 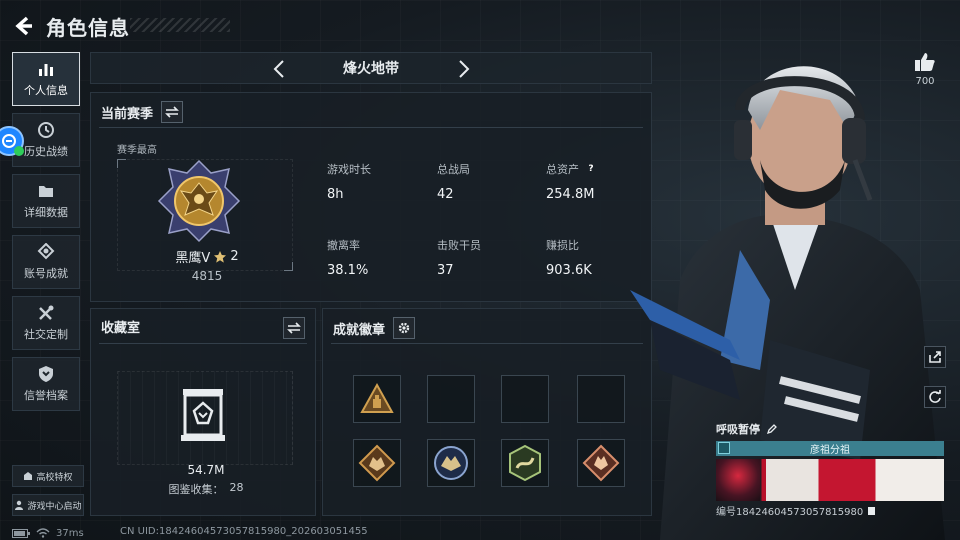 What do you see at coordinates (234, 256) in the screenshot?
I see `rank-stars: 2` at bounding box center [234, 256].